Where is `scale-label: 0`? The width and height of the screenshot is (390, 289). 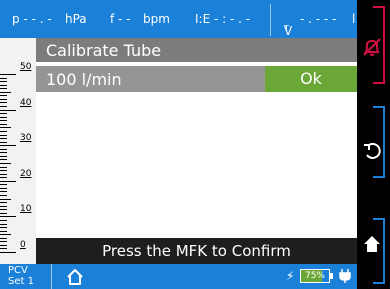 scale-label: 0 is located at coordinates (23, 245).